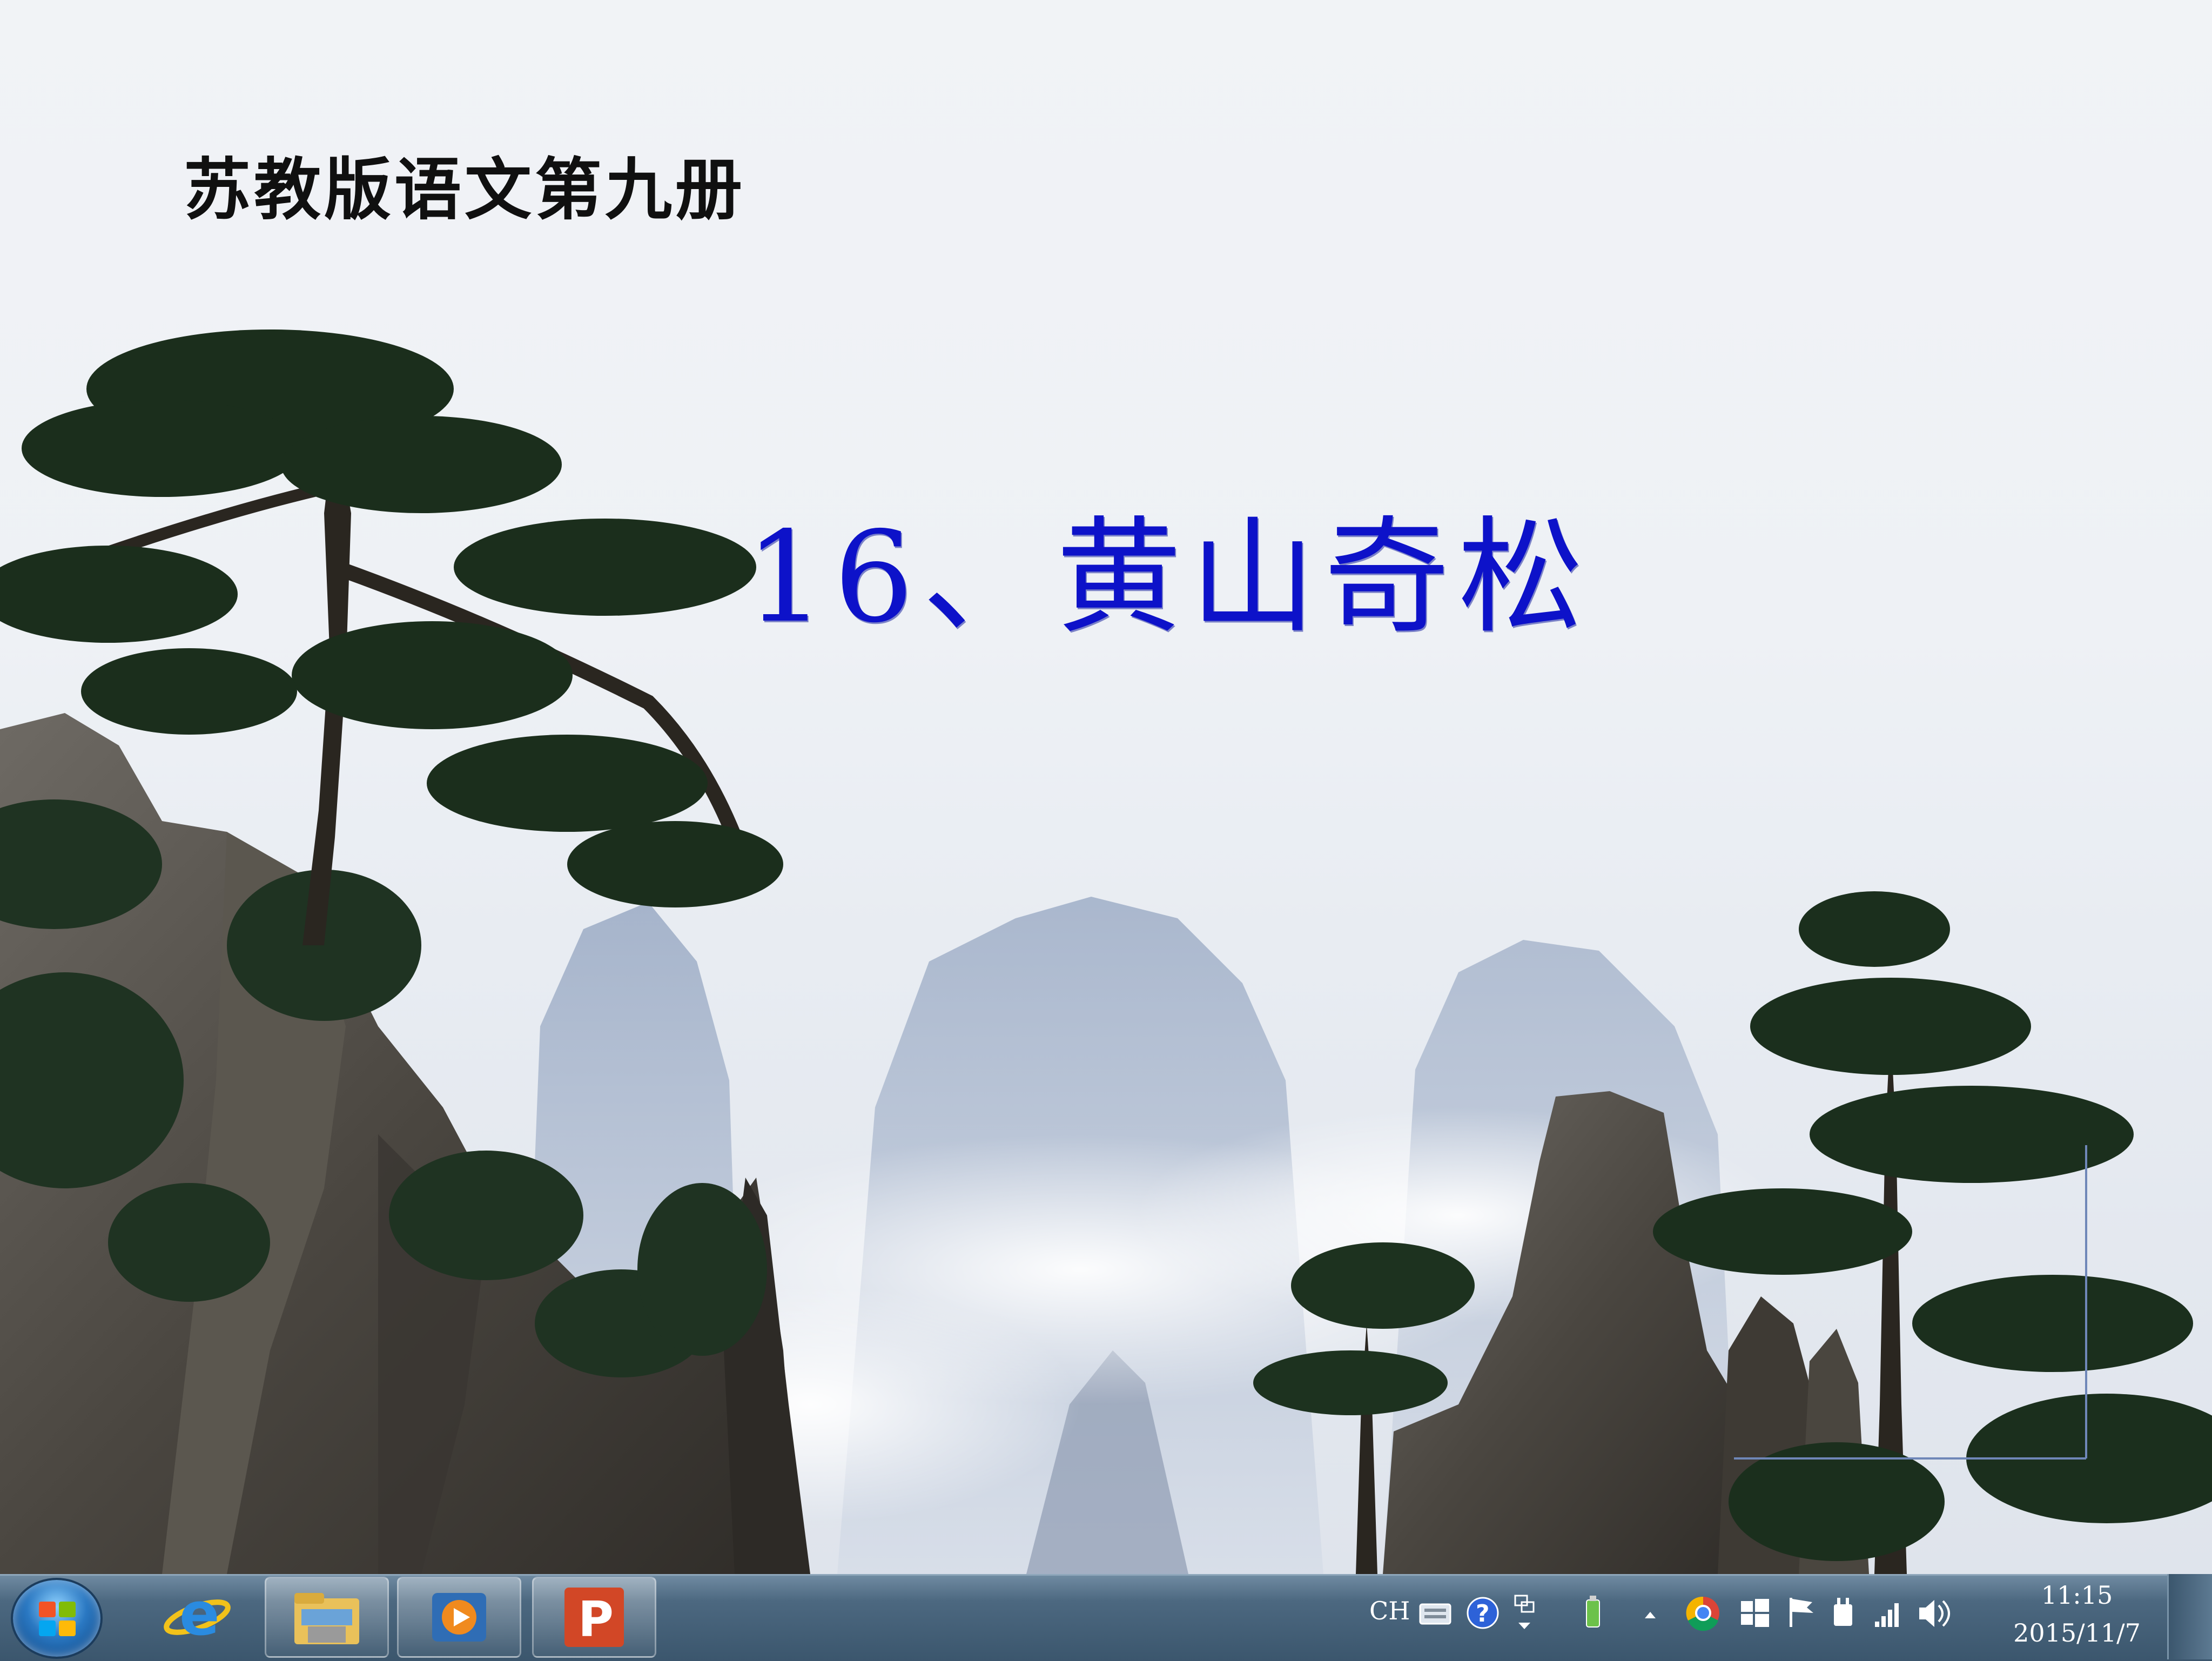 The width and height of the screenshot is (2212, 1661). What do you see at coordinates (1934, 1613) in the screenshot?
I see `volume-icon` at bounding box center [1934, 1613].